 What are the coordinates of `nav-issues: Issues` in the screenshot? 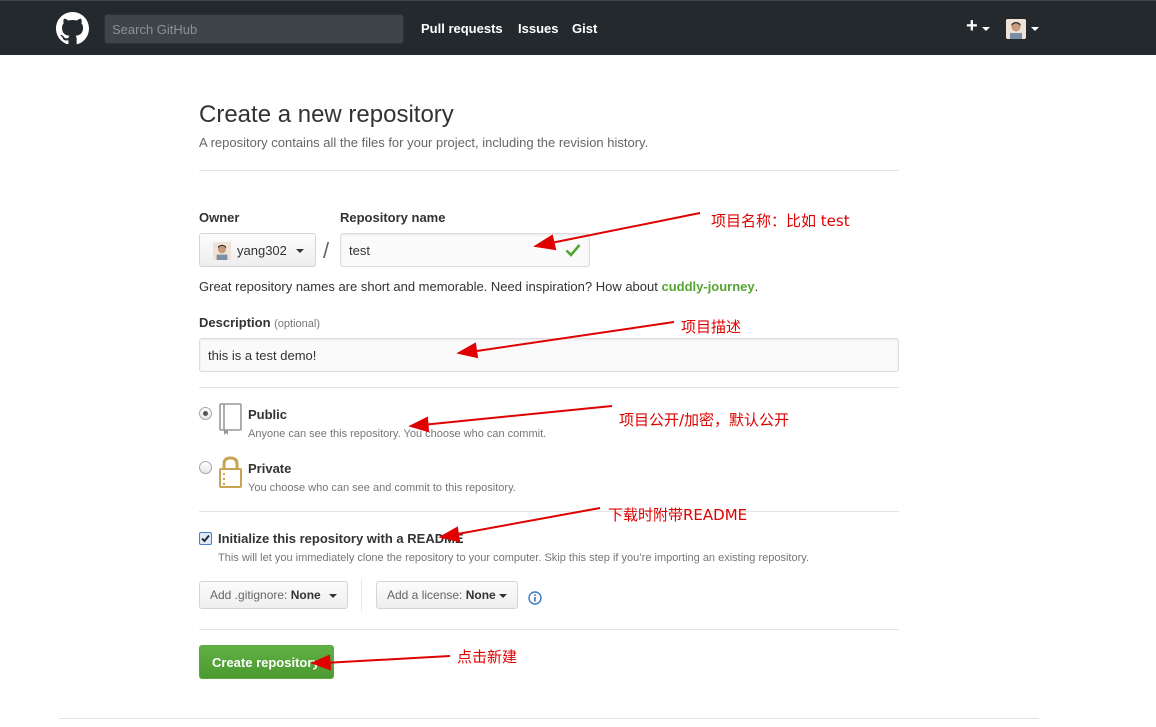 It's located at (538, 28).